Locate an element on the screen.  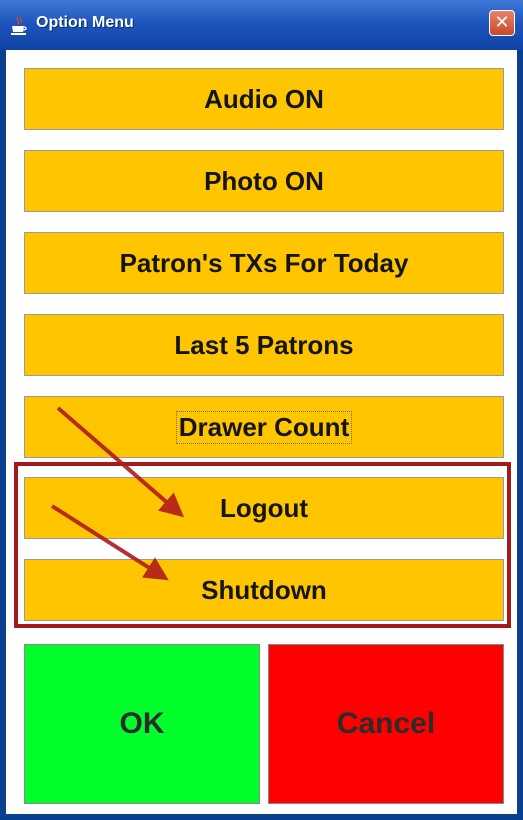
button-label: Last 5 Patrons is located at coordinates (264, 344).